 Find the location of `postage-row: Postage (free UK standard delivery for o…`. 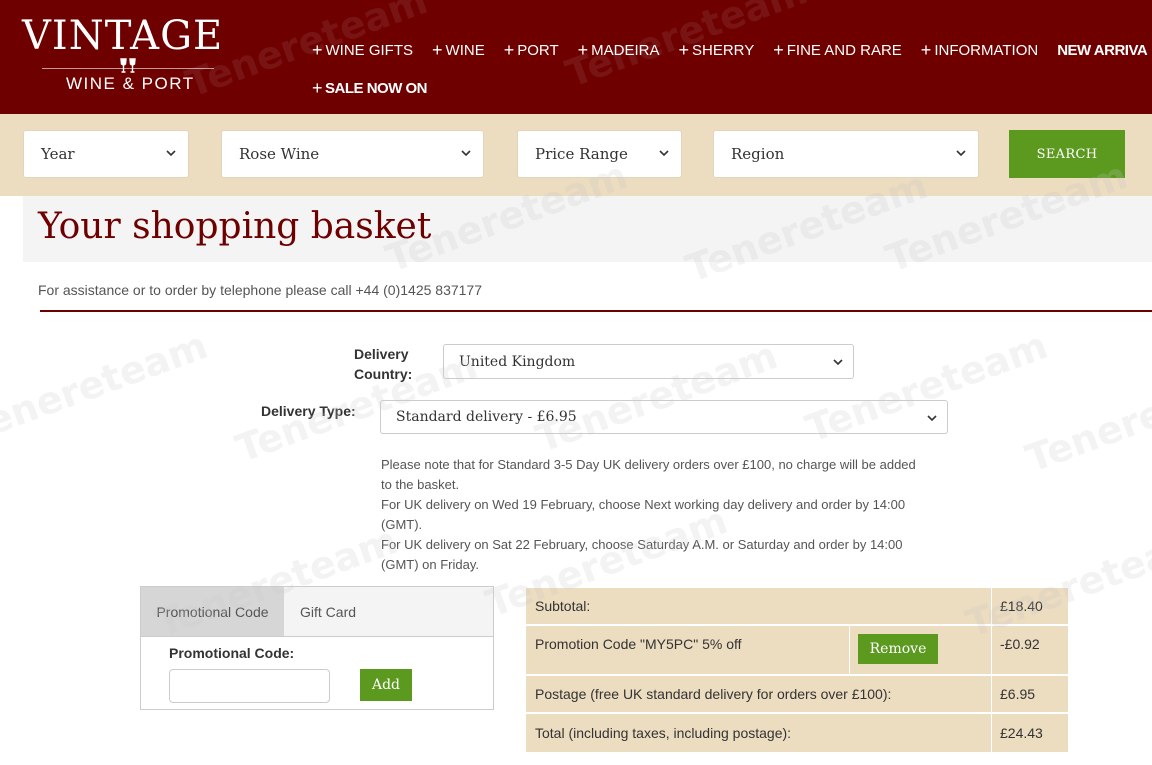

postage-row: Postage (free UK standard delivery for o… is located at coordinates (797, 694).